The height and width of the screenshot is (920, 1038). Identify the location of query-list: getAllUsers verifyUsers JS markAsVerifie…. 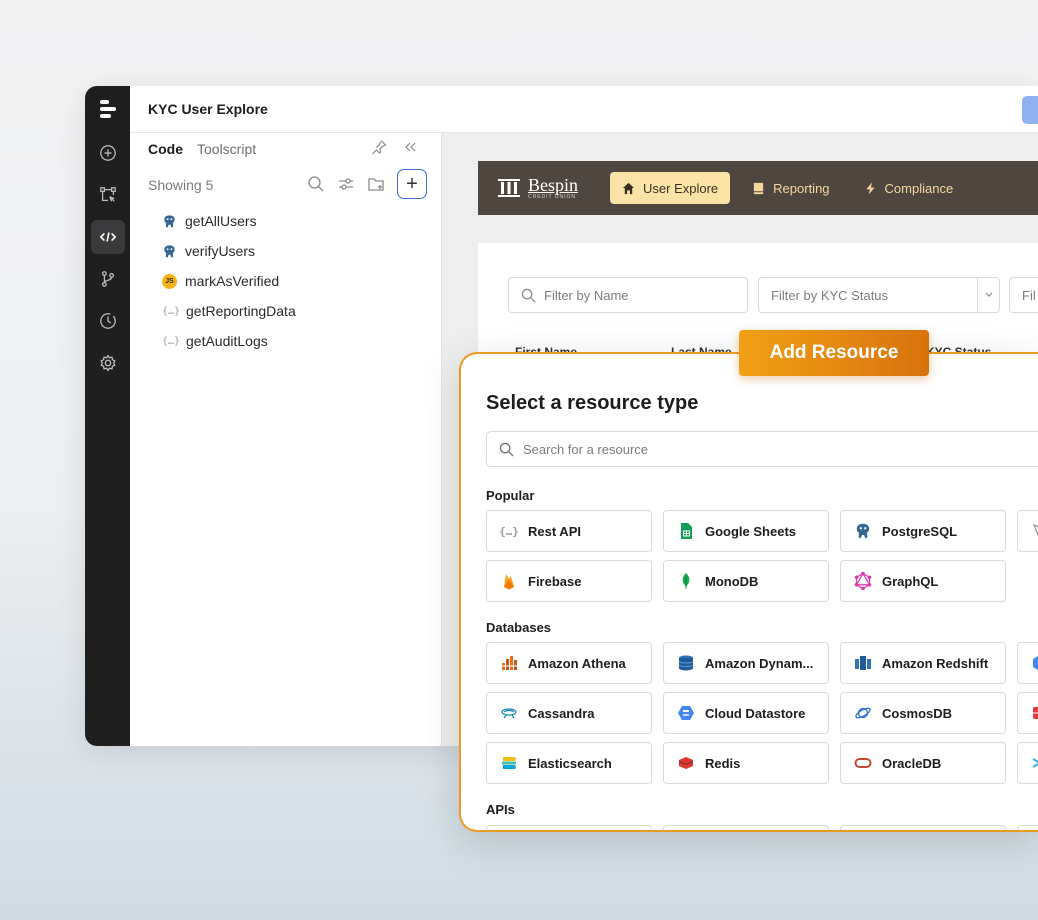
(229, 281).